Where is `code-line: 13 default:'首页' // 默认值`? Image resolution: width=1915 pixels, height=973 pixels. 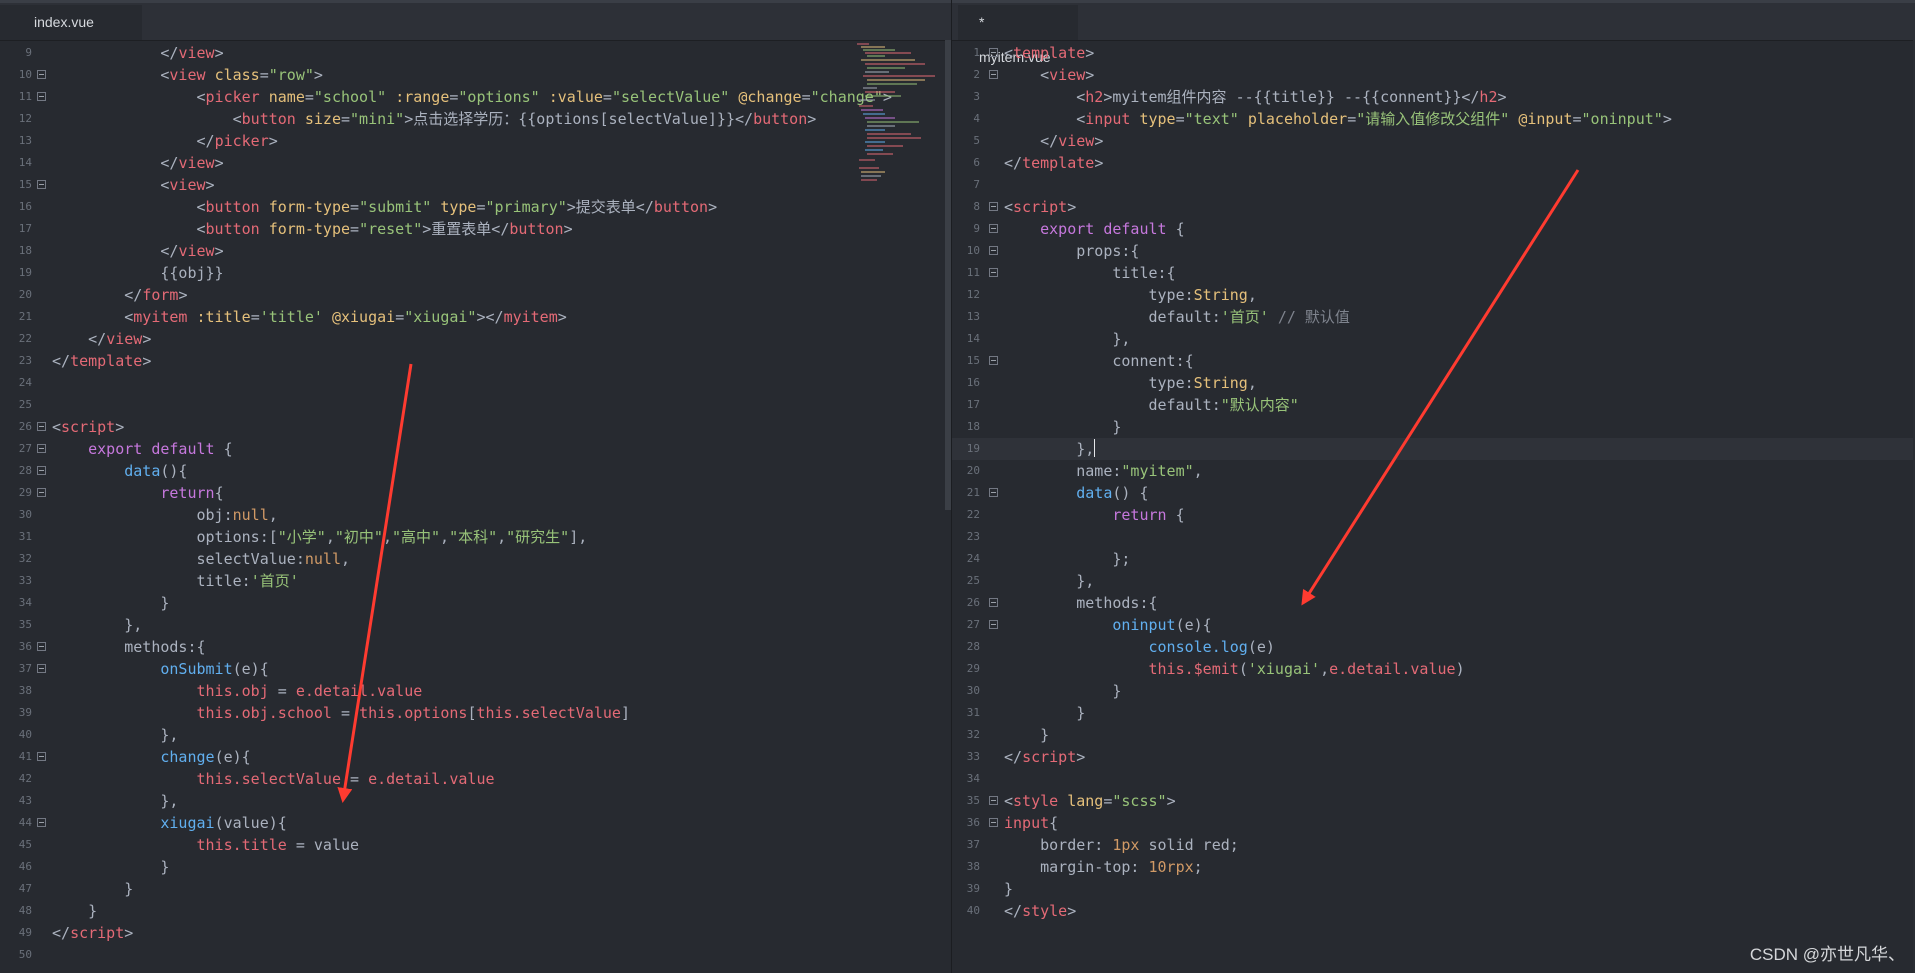
code-line: 13 default:'首页' // 默认值 is located at coordinates (1433, 317).